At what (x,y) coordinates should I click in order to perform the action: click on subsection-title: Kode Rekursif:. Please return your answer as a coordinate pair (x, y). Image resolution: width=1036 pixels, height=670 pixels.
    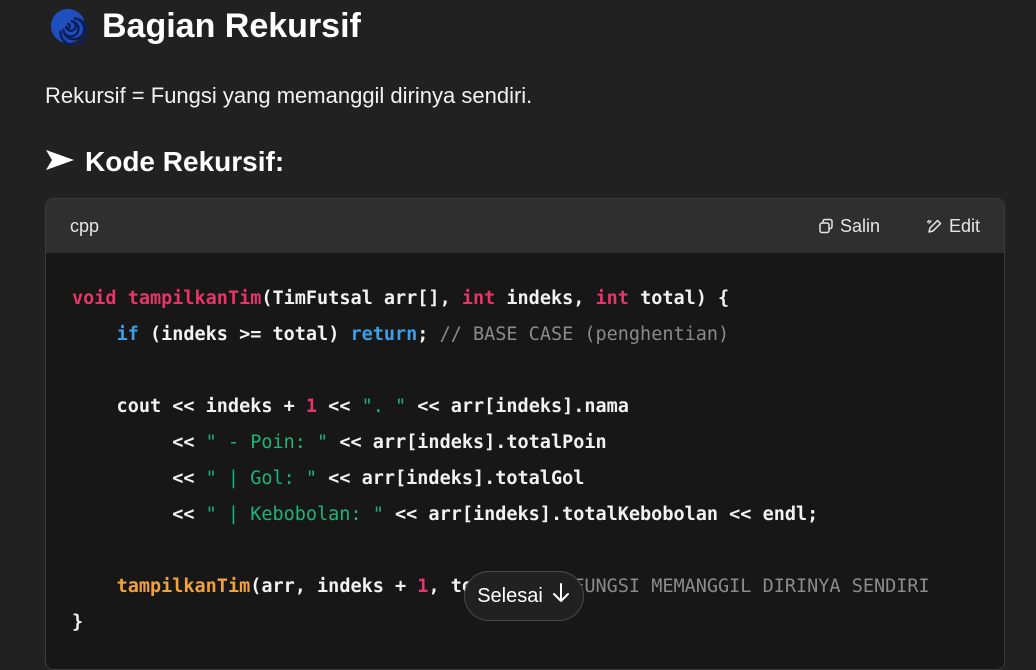
    Looking at the image, I should click on (185, 161).